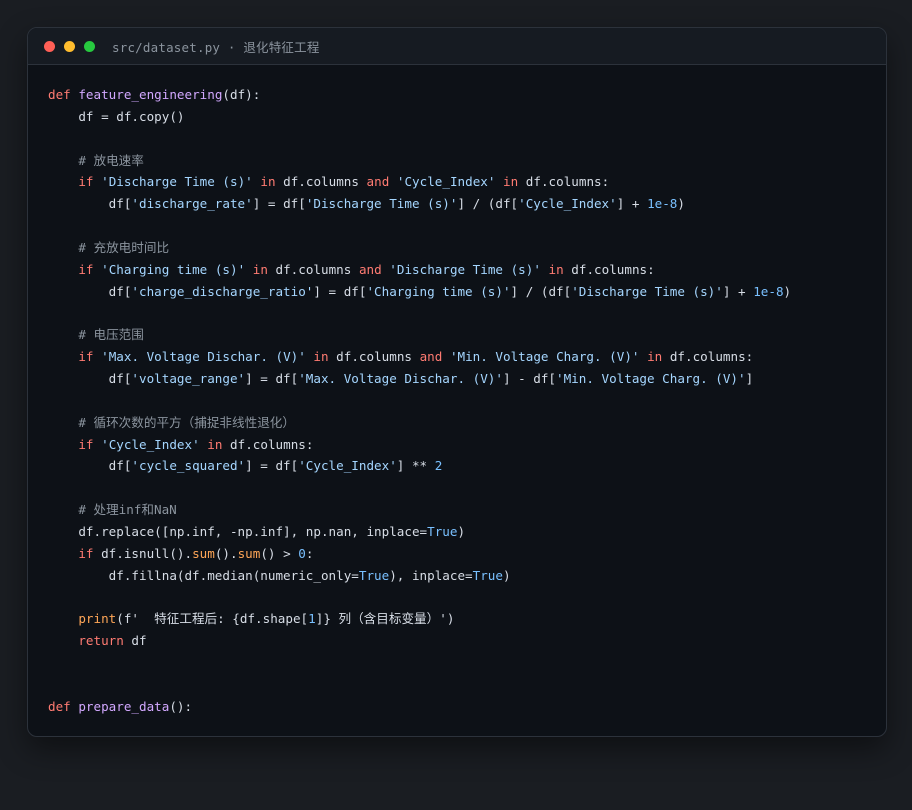  I want to click on maximize-window-button, so click(89, 46).